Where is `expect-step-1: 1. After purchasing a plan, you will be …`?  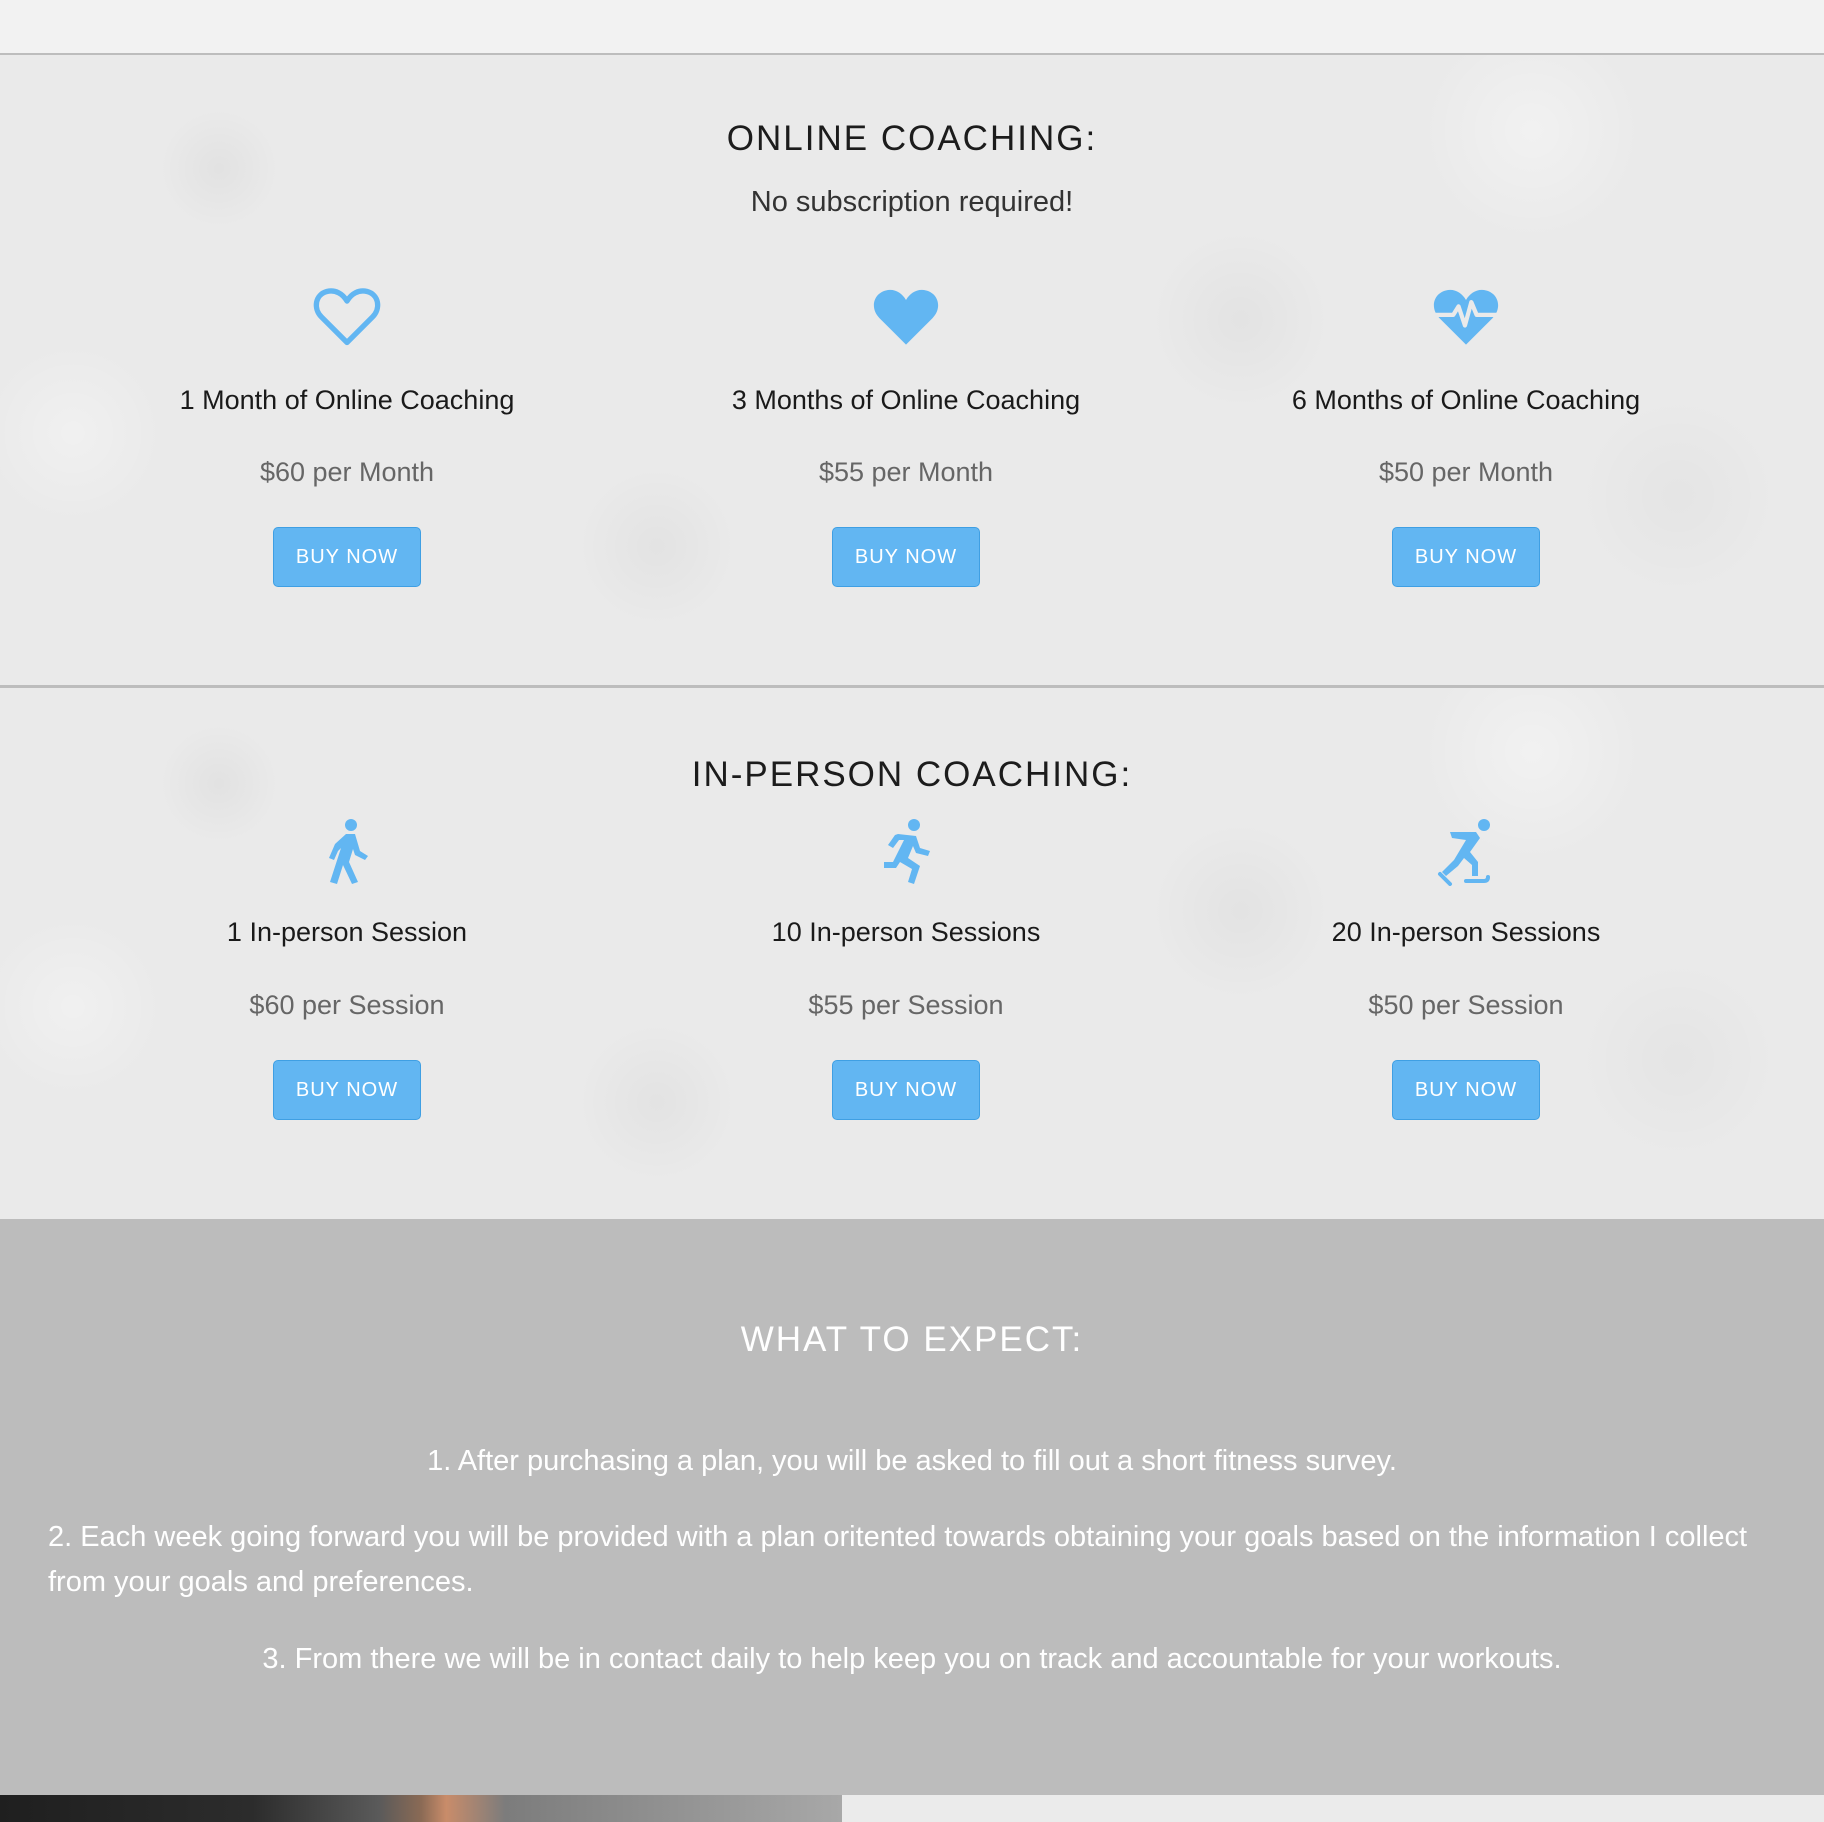
expect-step-1: 1. After purchasing a plan, you will be … is located at coordinates (912, 1461).